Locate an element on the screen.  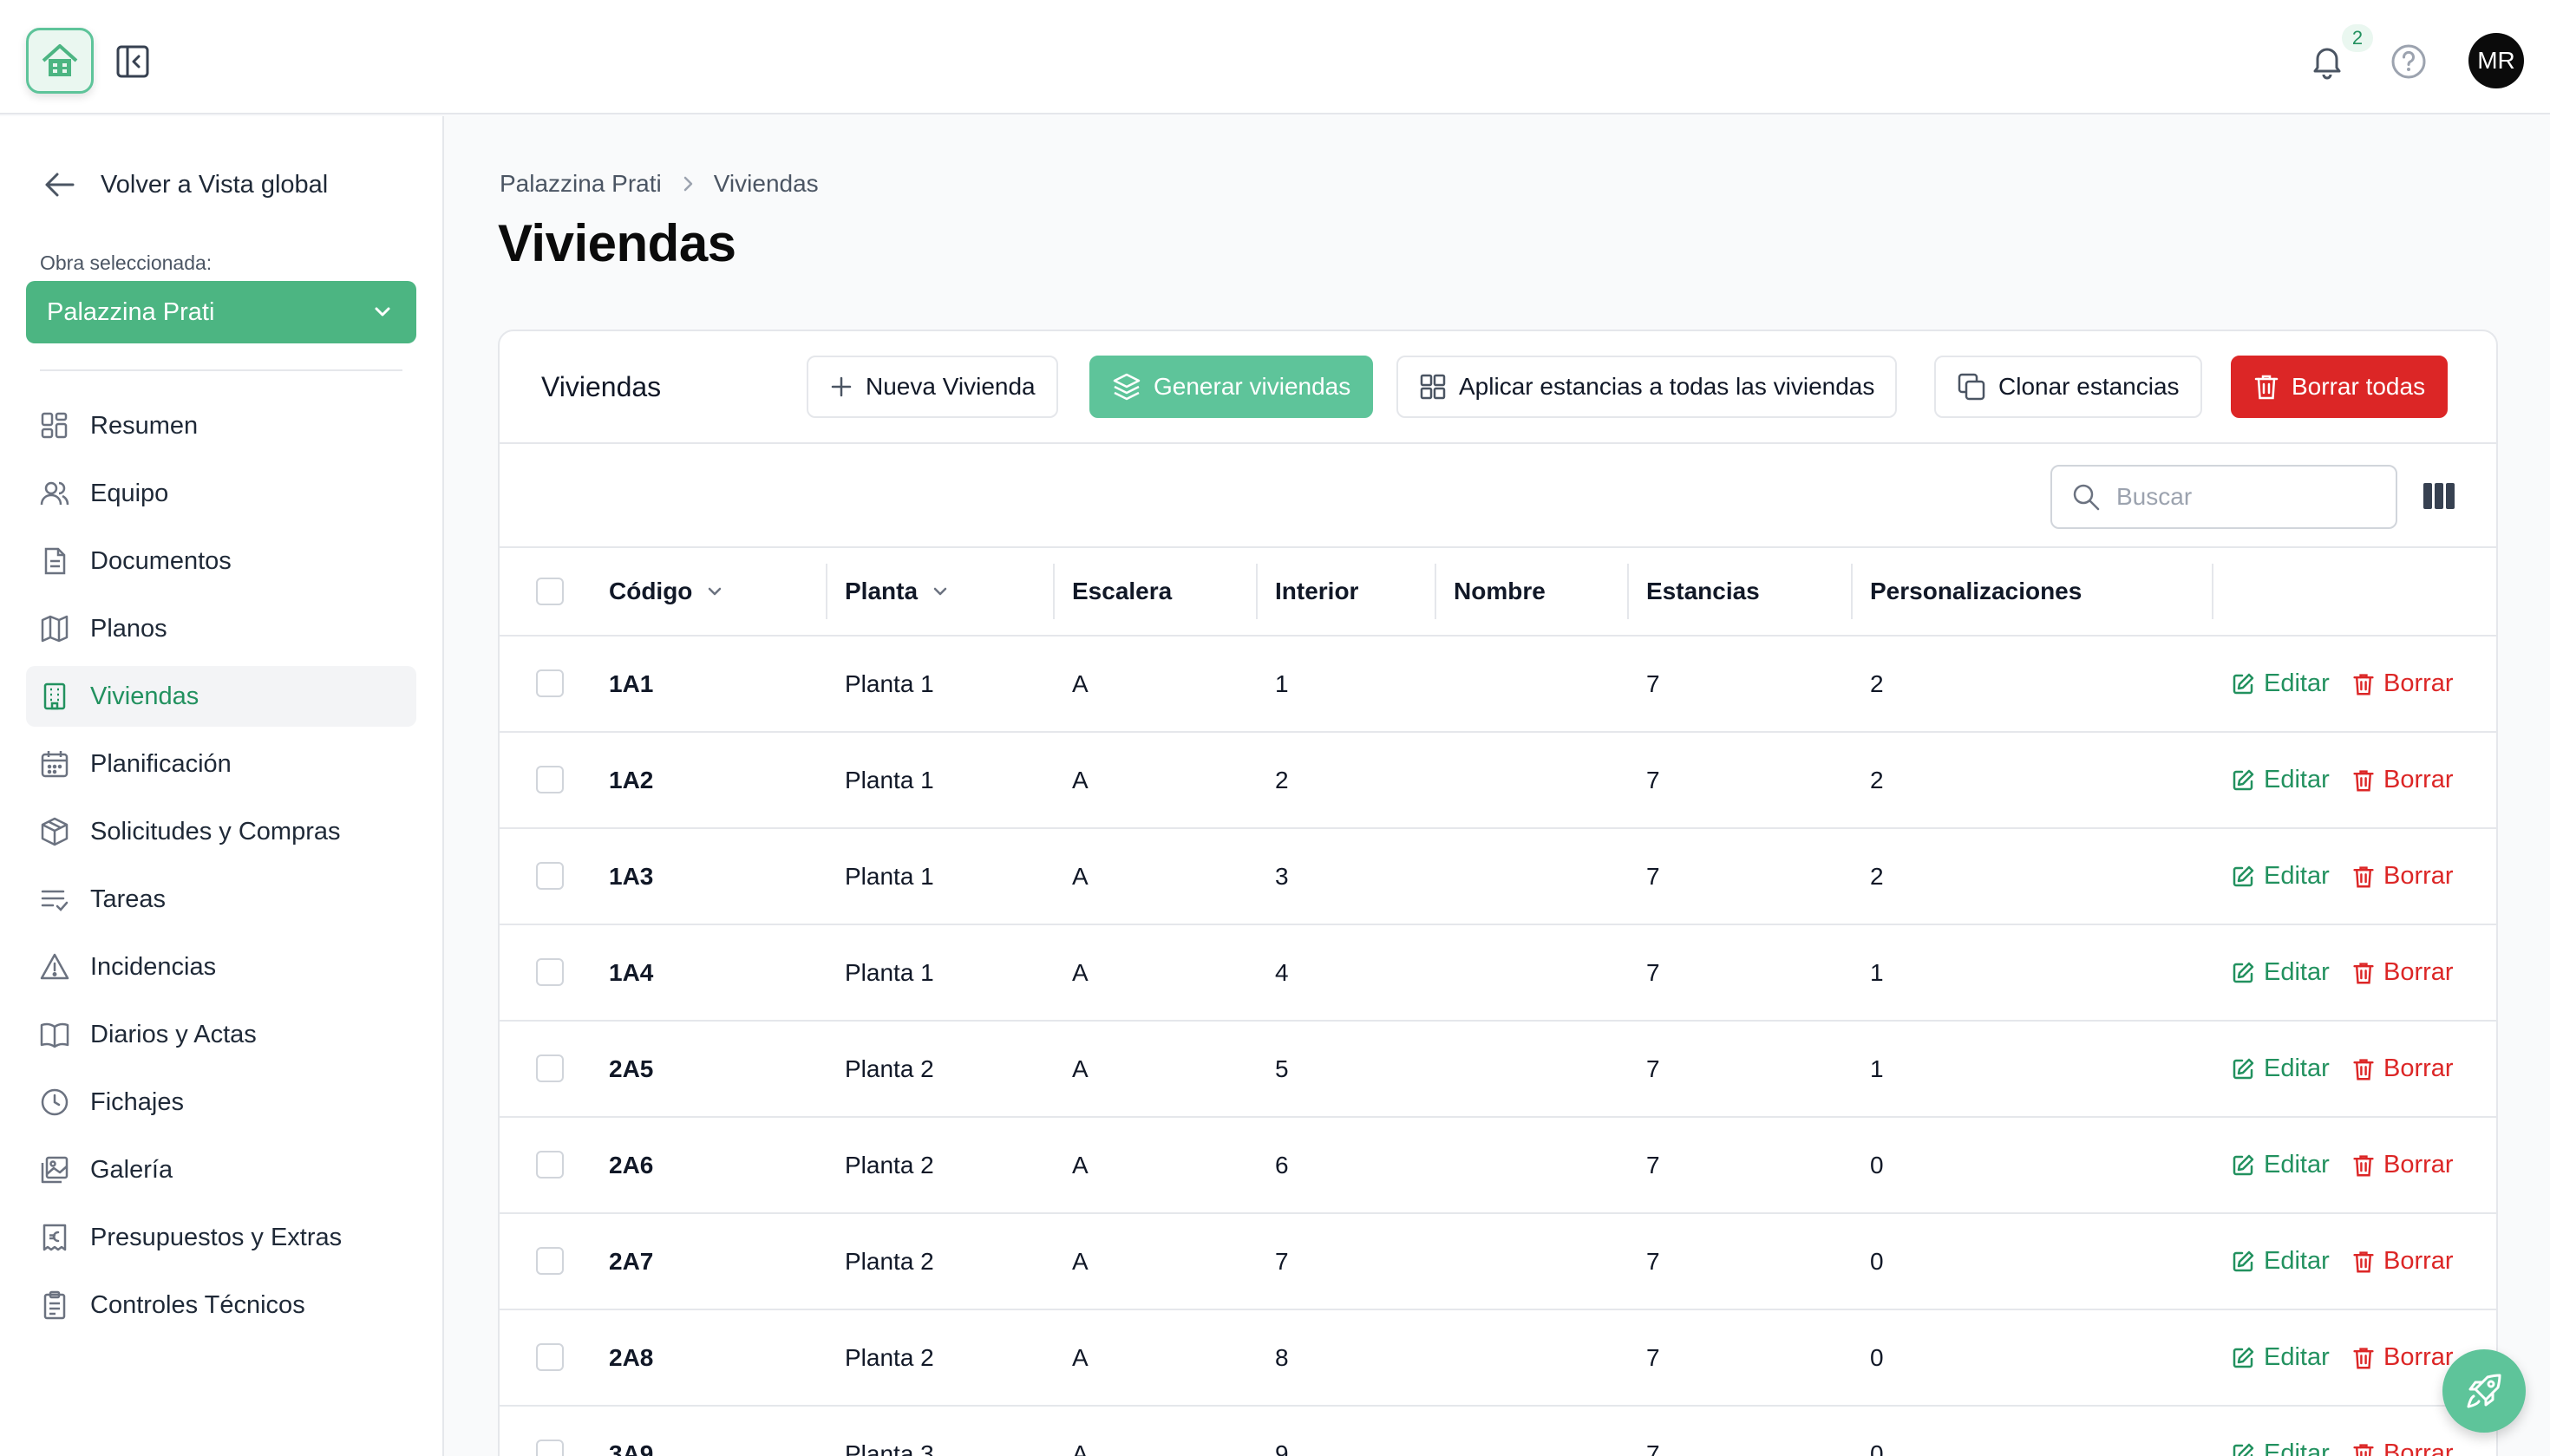
delete-all-button: Borrar todas is located at coordinates (2340, 387).